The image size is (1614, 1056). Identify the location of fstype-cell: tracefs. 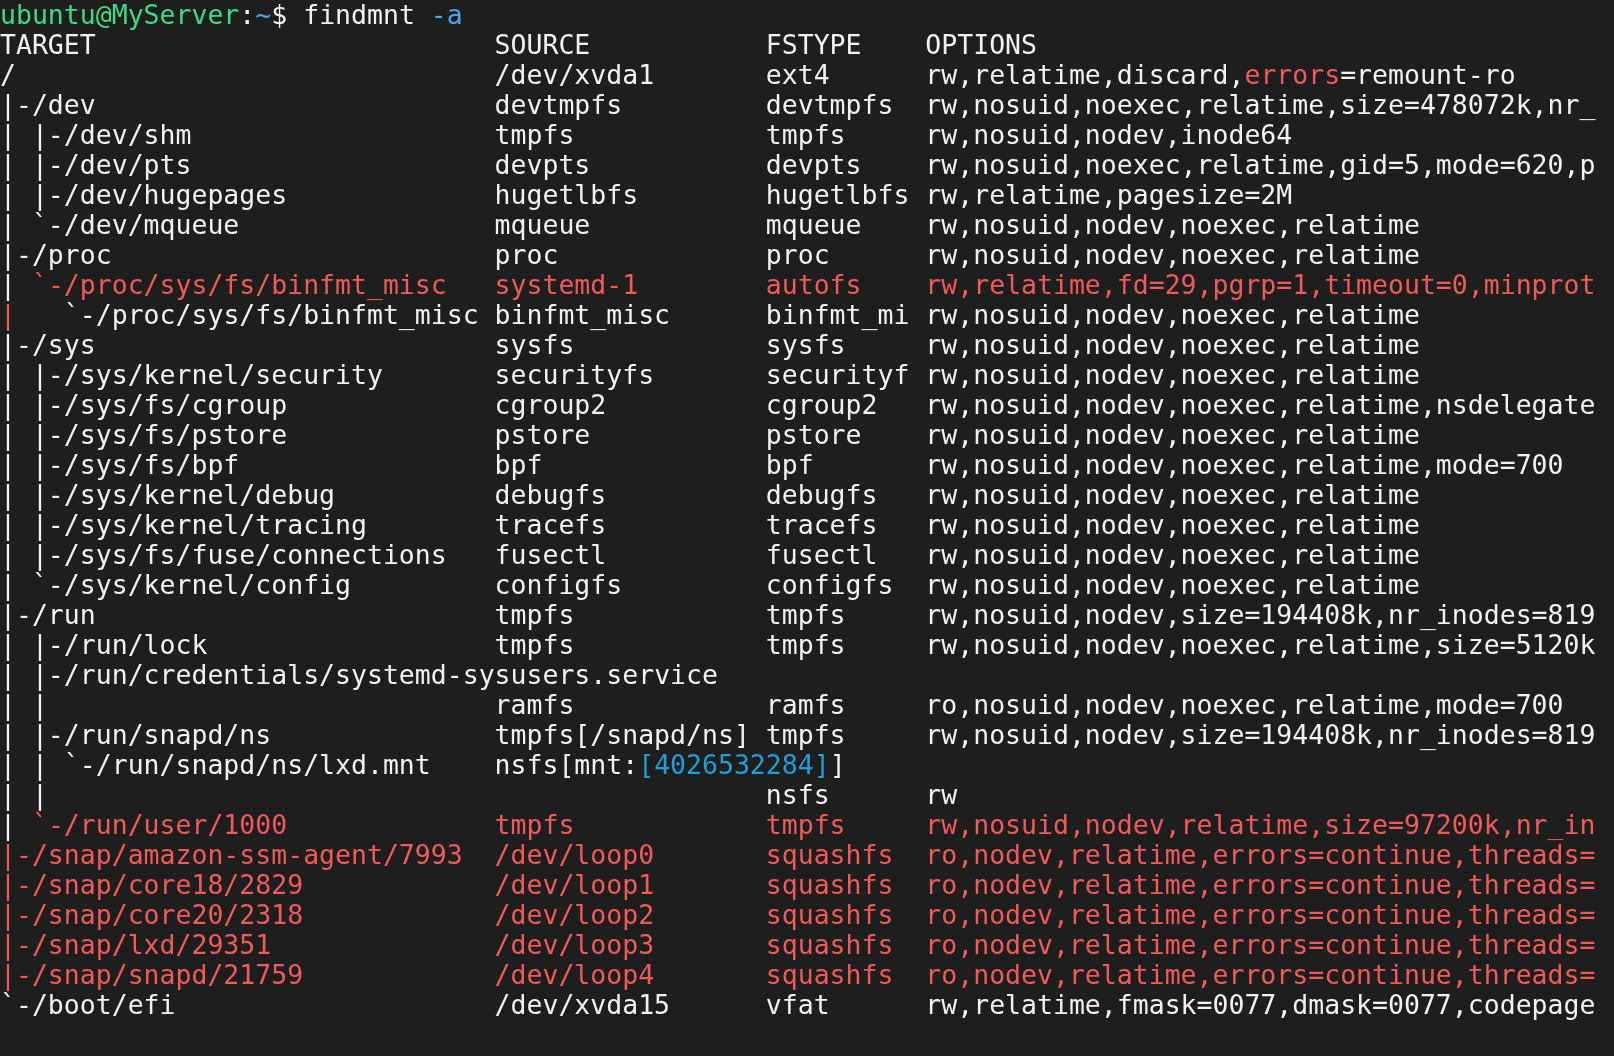
(821, 524).